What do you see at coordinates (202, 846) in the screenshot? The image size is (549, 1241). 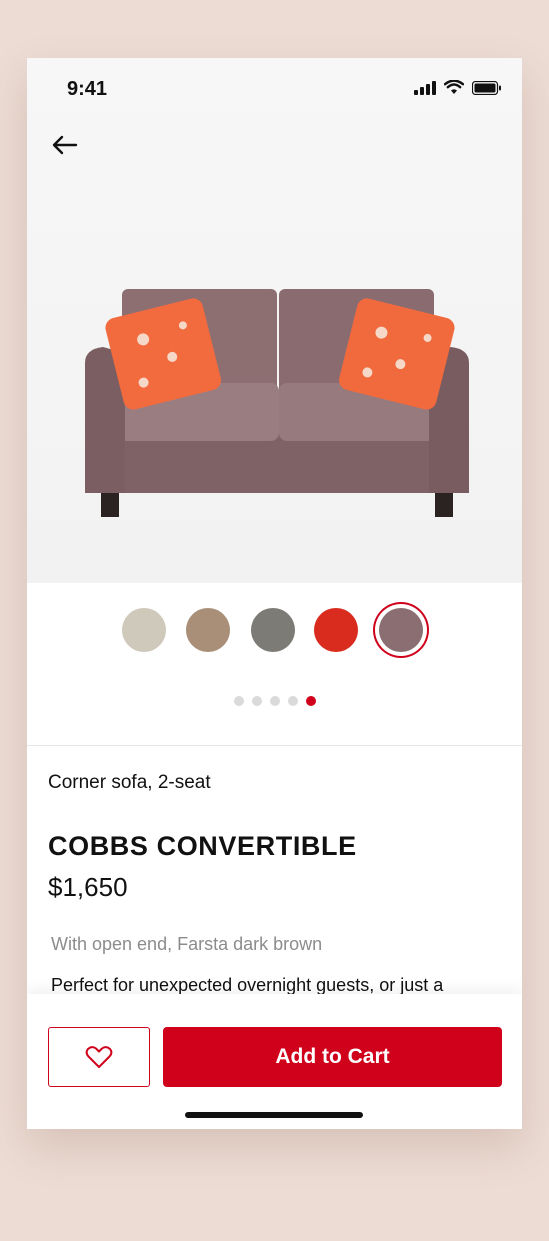 I see `product-title: COBBS CONVERTIBLE` at bounding box center [202, 846].